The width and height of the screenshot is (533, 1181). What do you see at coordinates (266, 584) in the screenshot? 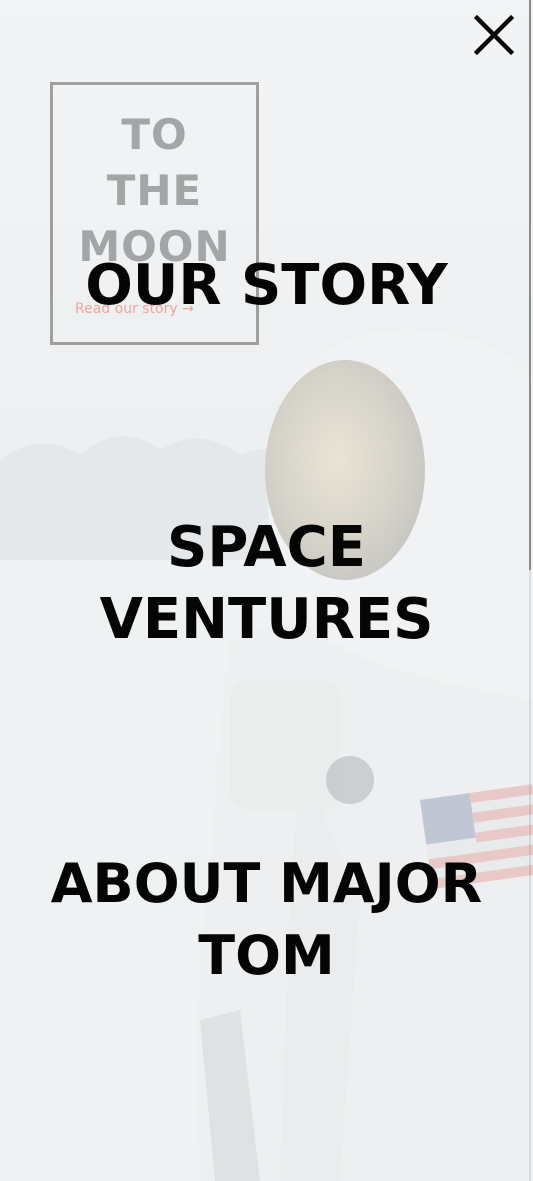
I see `menu-item-space-ventures: SPACE VENTURES` at bounding box center [266, 584].